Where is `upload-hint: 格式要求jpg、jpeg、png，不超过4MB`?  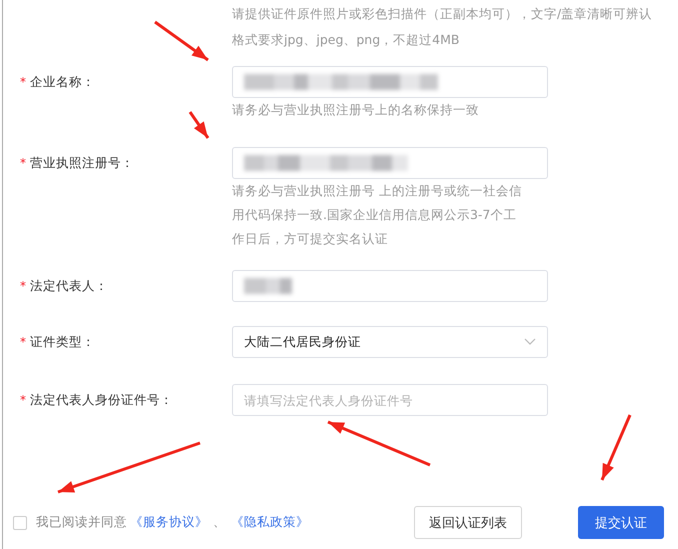 upload-hint: 格式要求jpg、jpeg、png，不超过4MB is located at coordinates (346, 40).